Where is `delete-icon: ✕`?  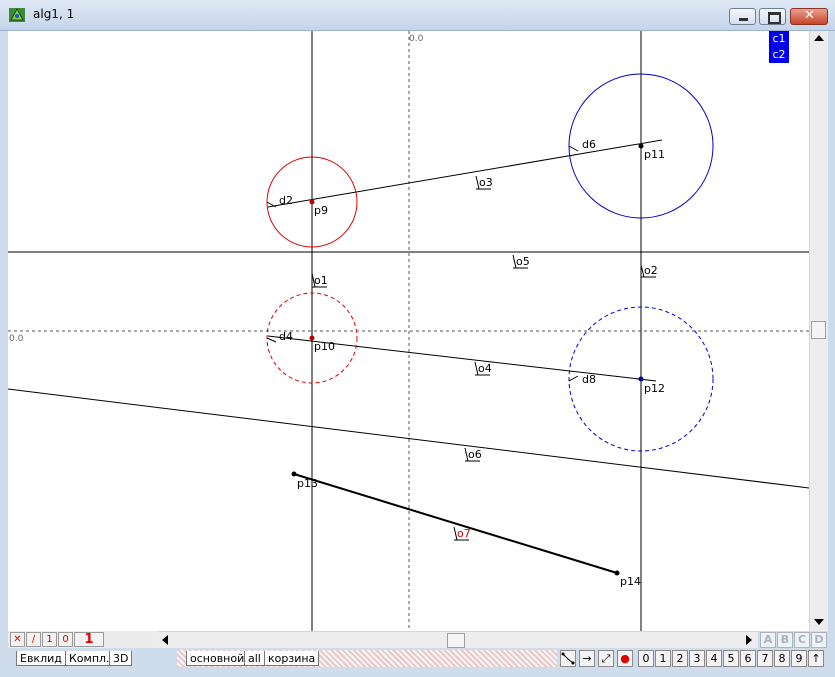 delete-icon: ✕ is located at coordinates (17, 639).